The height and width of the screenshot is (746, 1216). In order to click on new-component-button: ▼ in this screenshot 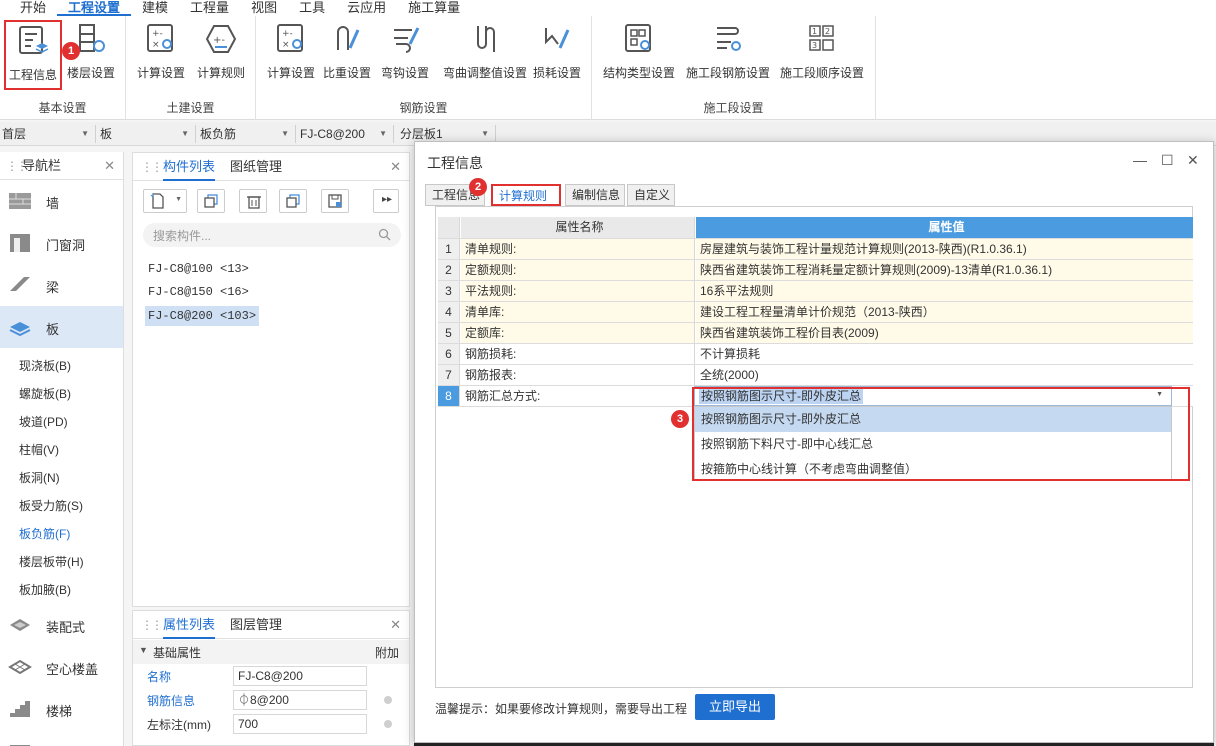, I will do `click(165, 201)`.